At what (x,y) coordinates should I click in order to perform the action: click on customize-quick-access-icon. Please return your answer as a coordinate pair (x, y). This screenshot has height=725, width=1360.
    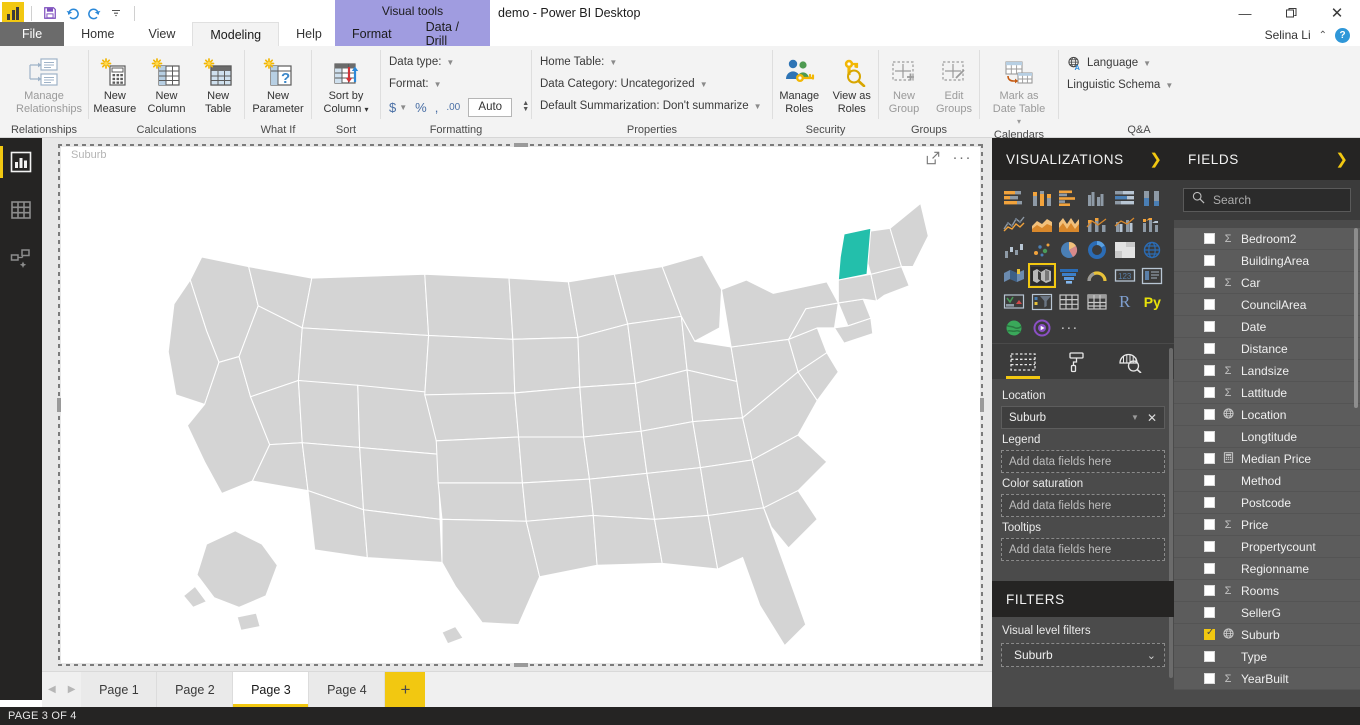
    Looking at the image, I should click on (116, 13).